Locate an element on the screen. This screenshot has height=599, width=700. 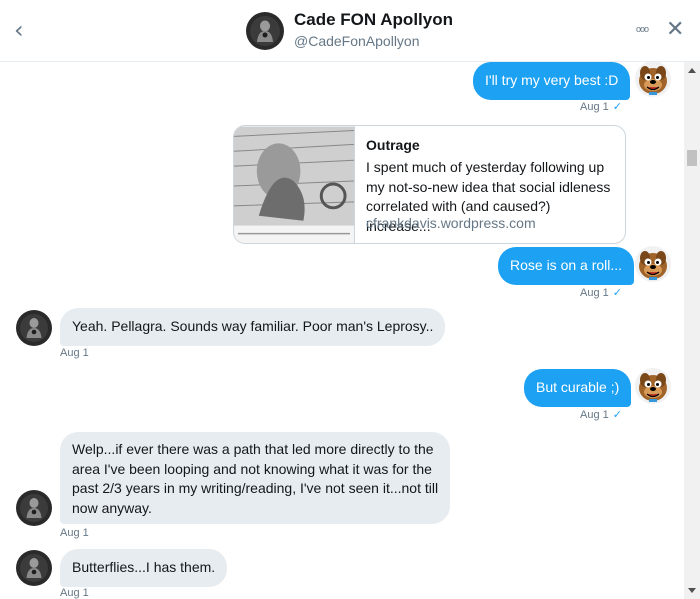
sent-message: But curable ;) is located at coordinates (578, 388).